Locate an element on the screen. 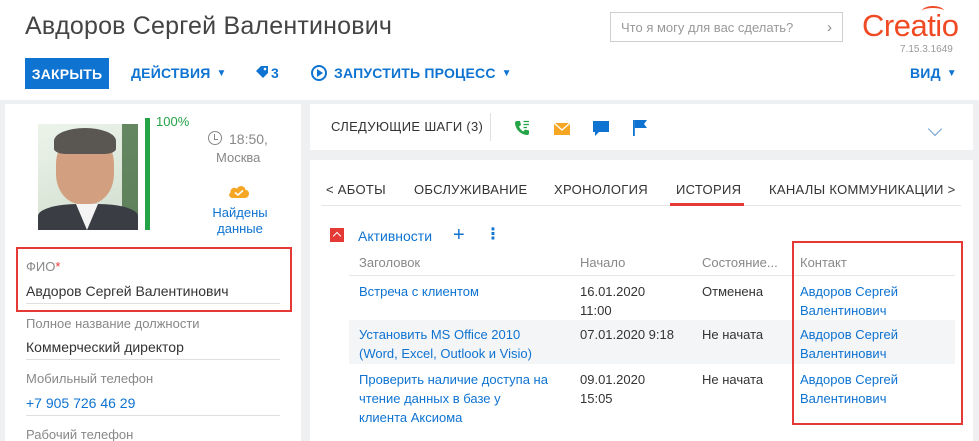 The width and height of the screenshot is (979, 441). work-phone-label: Рабочий телефон is located at coordinates (80, 434).